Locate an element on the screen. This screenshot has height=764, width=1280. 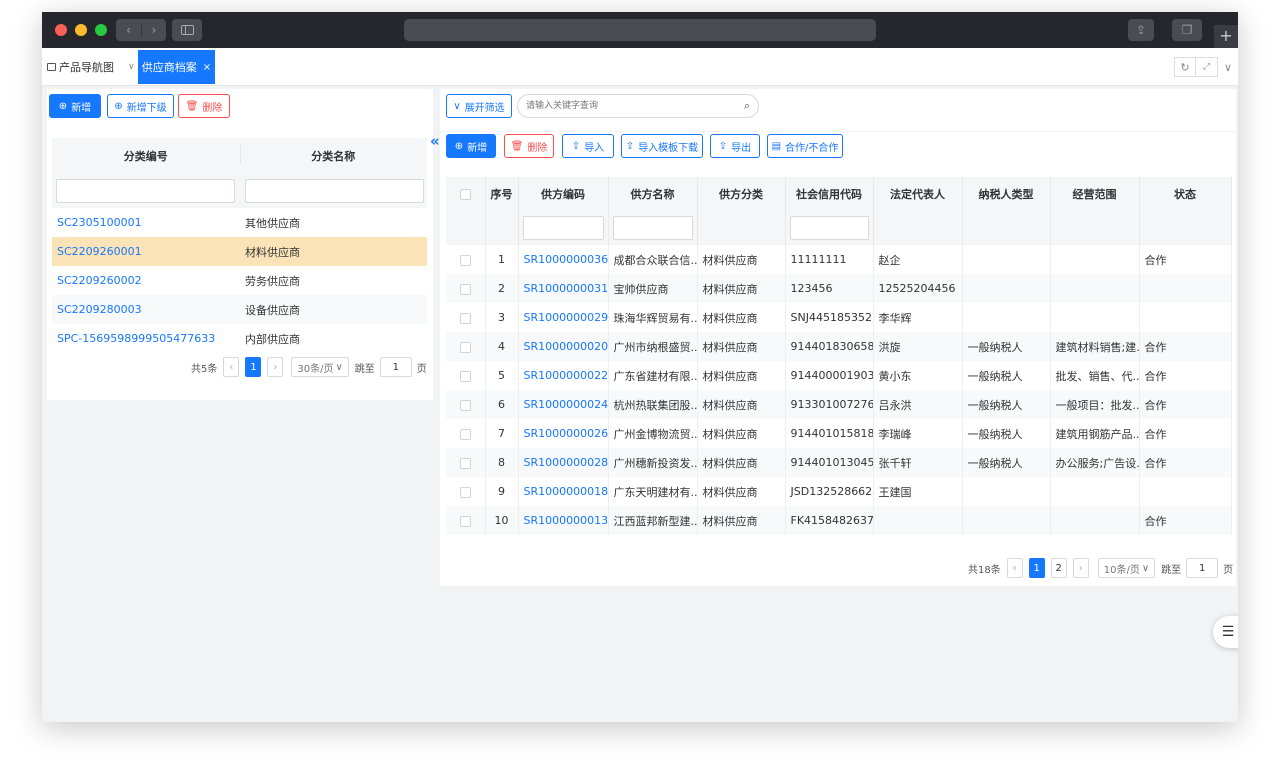
table-row: 2 SR1000000031 宝帅供应商 材料供应商 123456 12525204456 is located at coordinates (839, 288).